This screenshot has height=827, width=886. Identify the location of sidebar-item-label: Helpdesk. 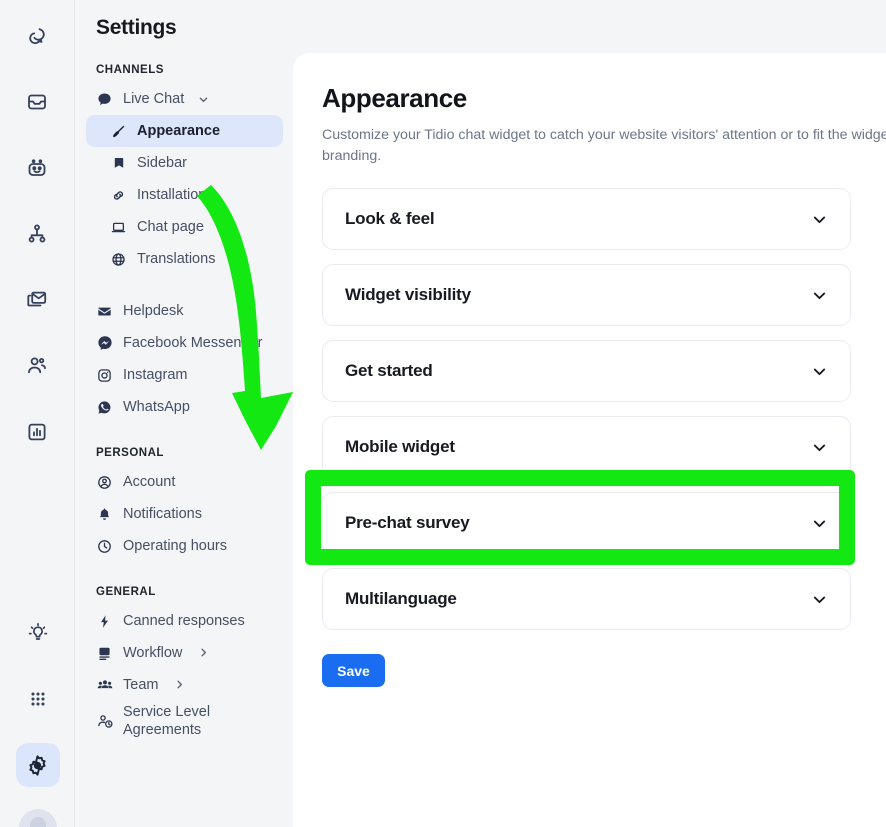
(153, 311).